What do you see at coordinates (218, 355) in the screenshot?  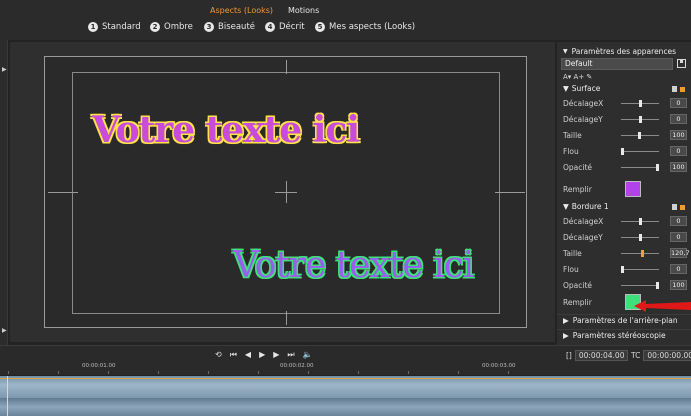 I see `loop-icon: ⟲` at bounding box center [218, 355].